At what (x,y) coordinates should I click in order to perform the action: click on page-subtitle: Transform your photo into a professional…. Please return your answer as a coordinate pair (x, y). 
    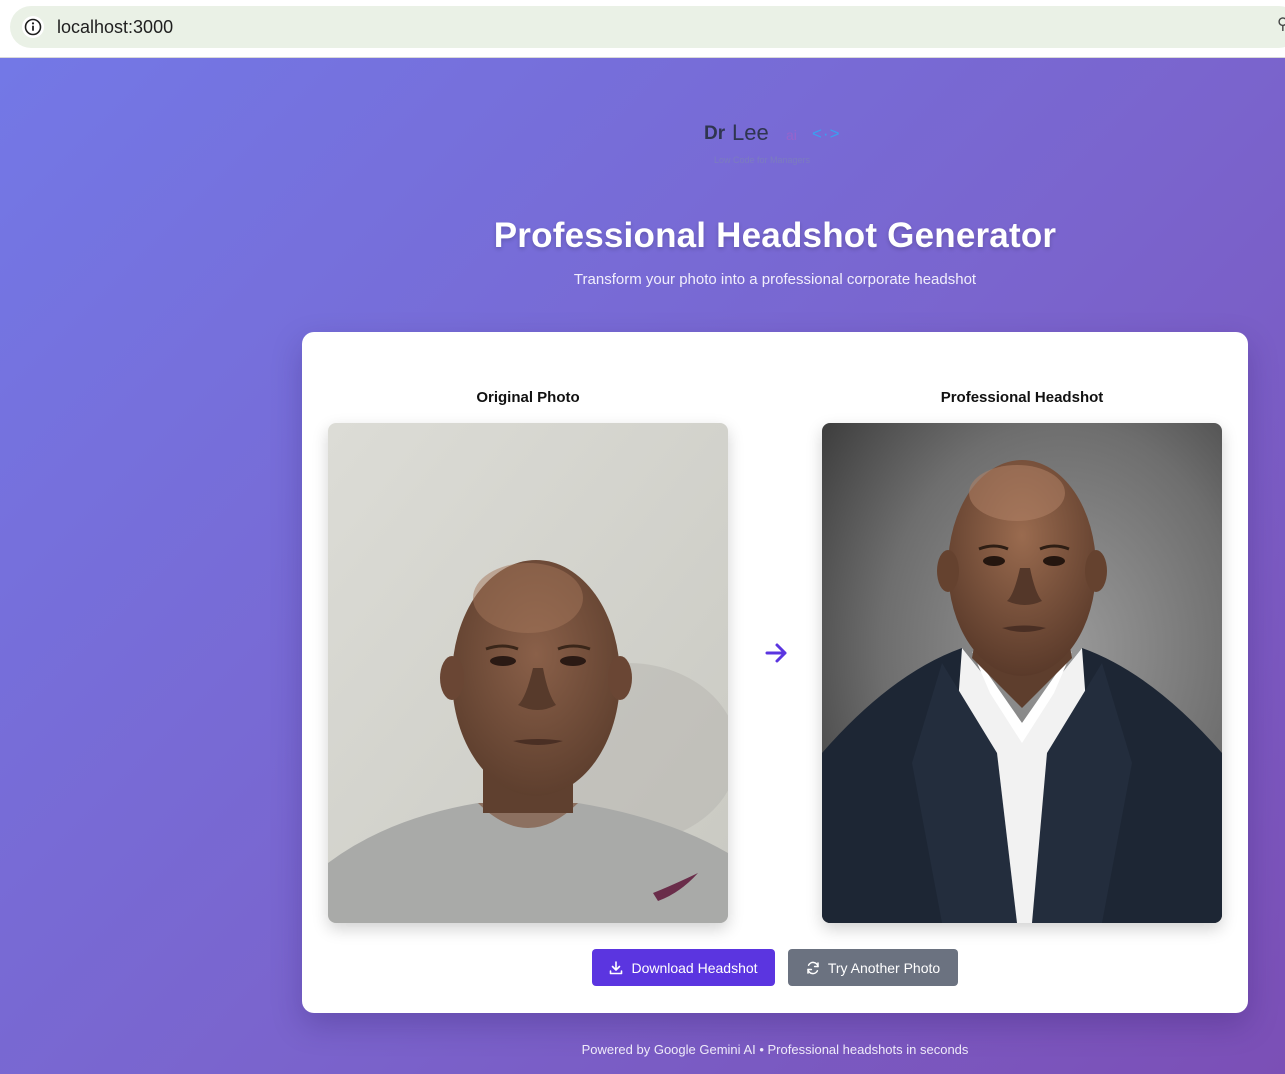
    Looking at the image, I should click on (775, 279).